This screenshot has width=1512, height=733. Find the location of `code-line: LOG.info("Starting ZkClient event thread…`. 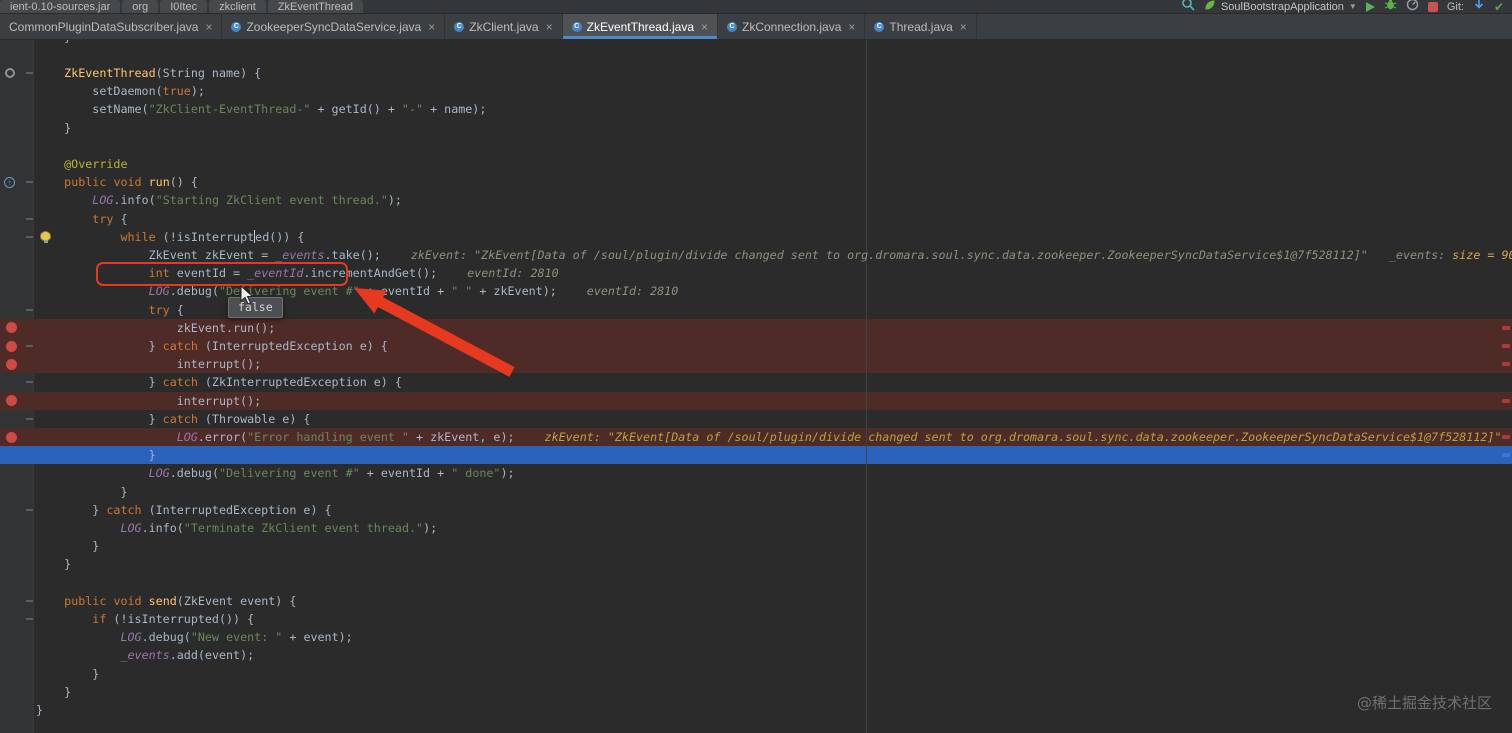

code-line: LOG.info("Starting ZkClient event thread… is located at coordinates (219, 200).